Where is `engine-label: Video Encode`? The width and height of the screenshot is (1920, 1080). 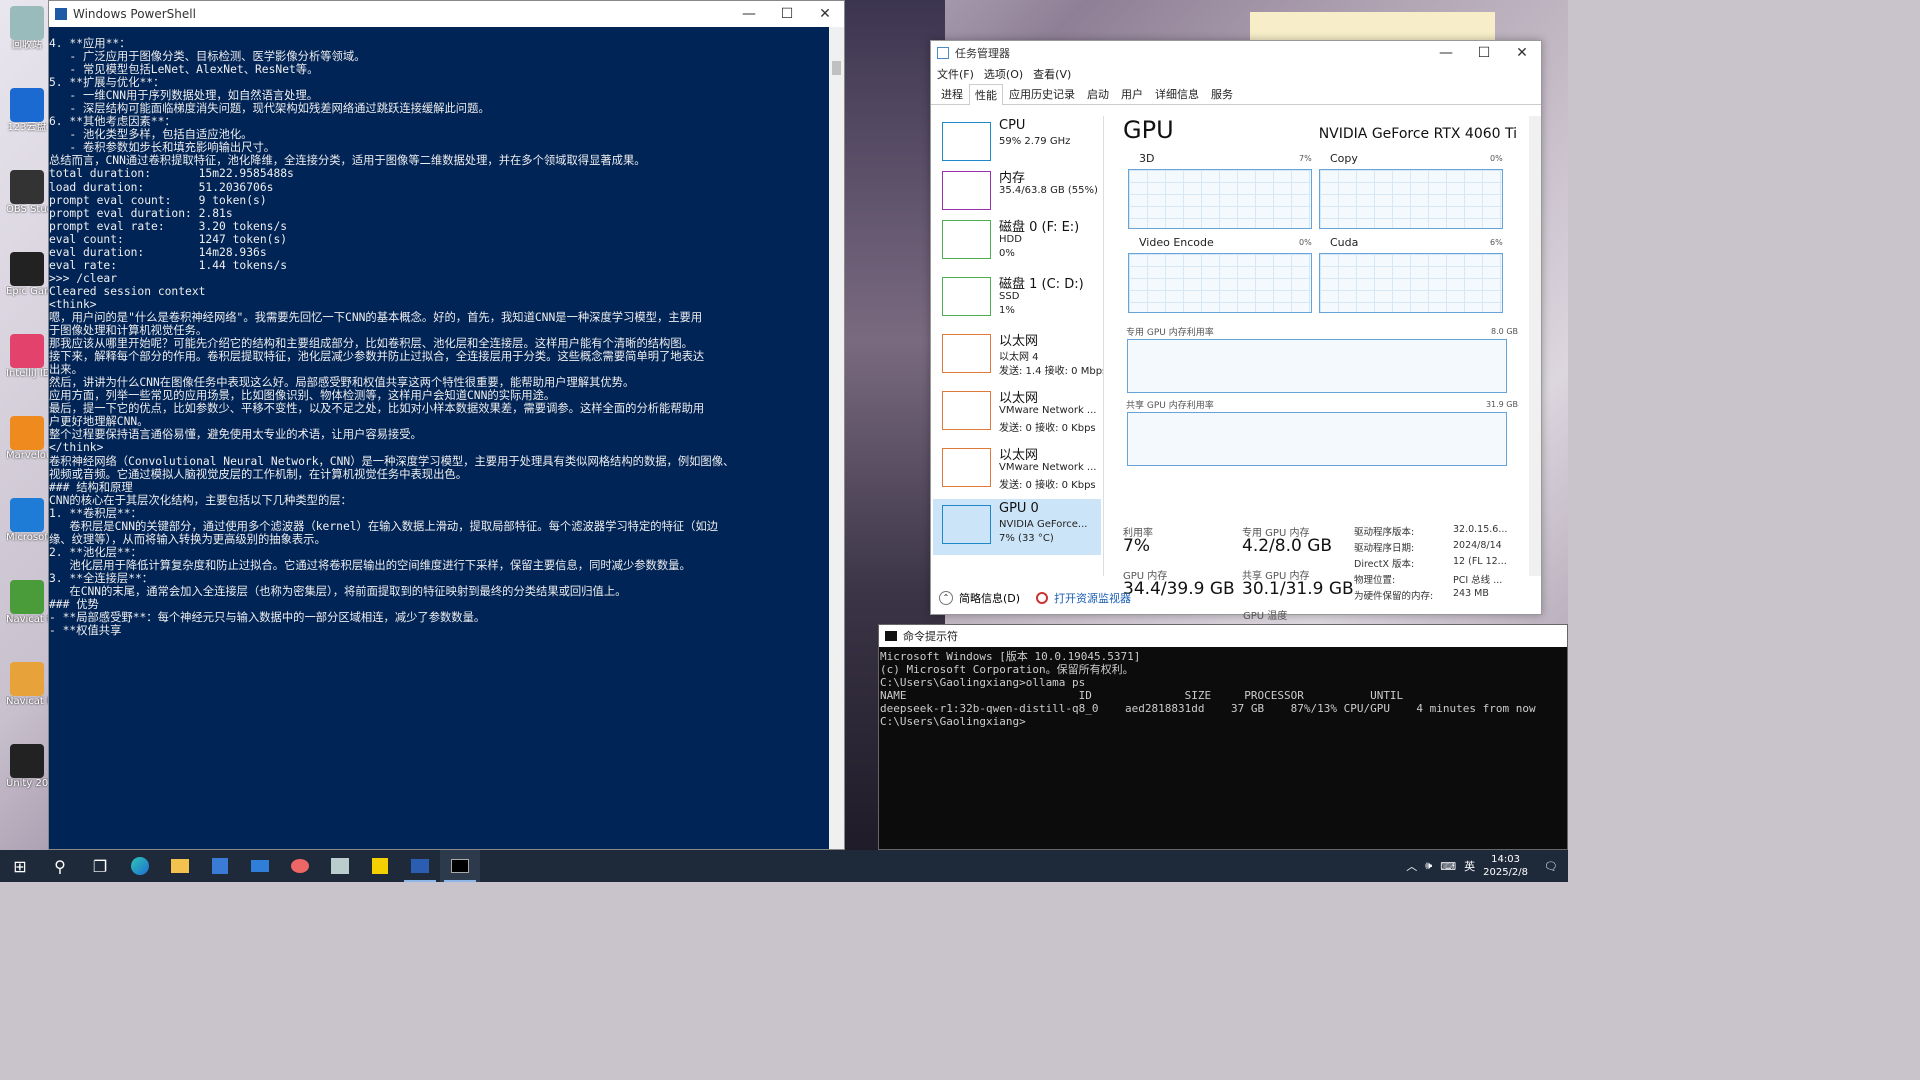
engine-label: Video Encode is located at coordinates (1170, 242).